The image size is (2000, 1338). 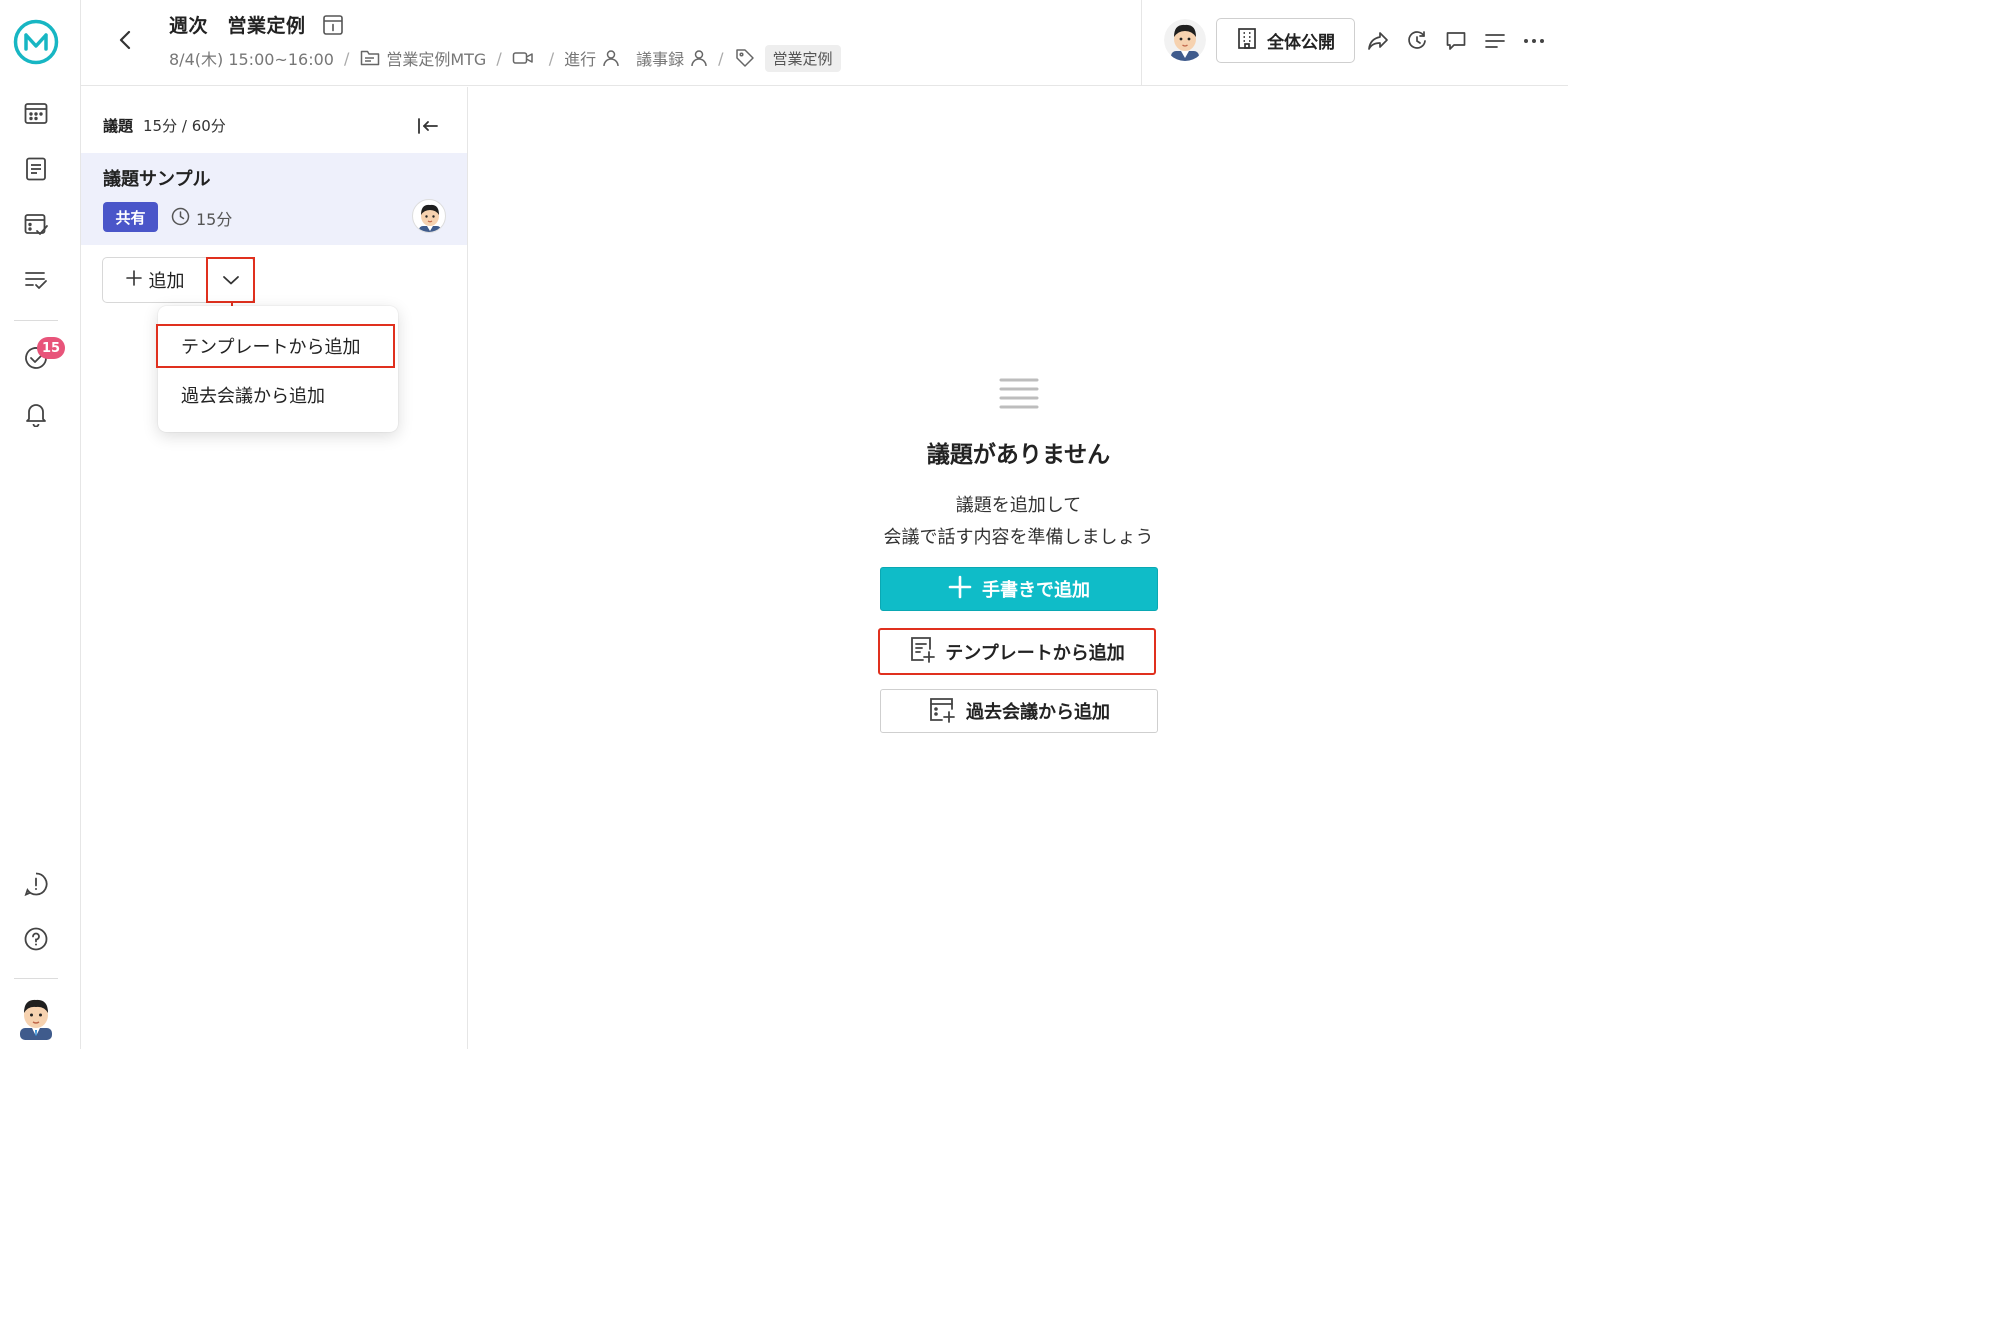 I want to click on add-dropdown-toggle, so click(x=230, y=280).